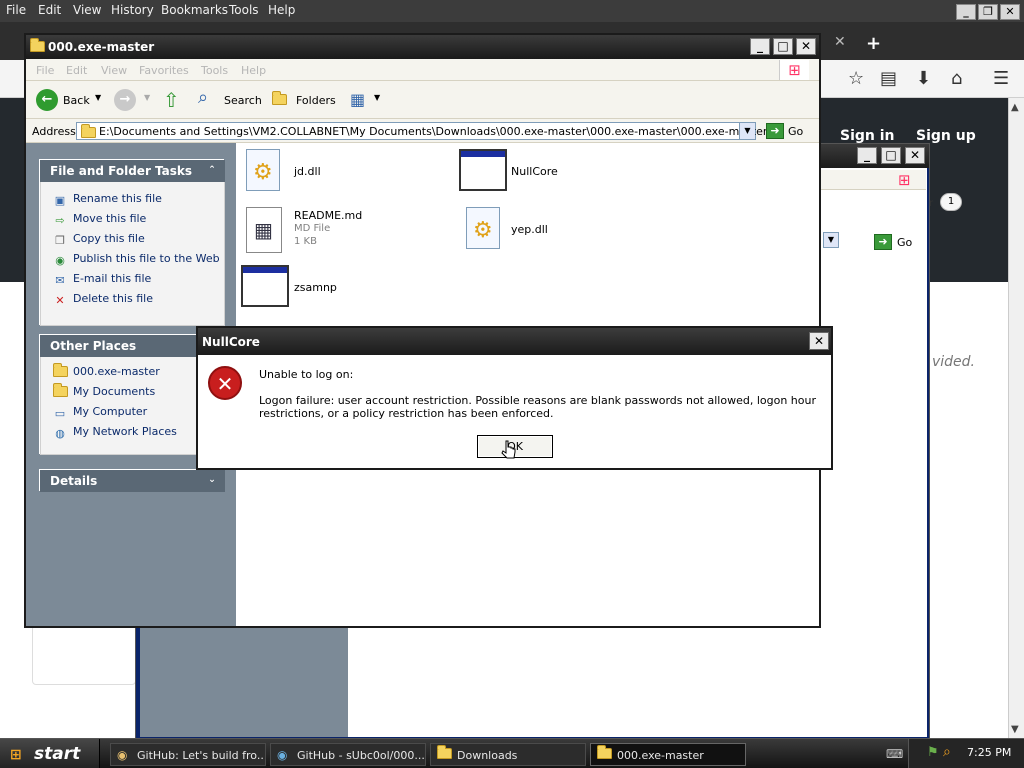 Image resolution: width=1024 pixels, height=768 pixels. I want to click on hamburger-menu-icon: ☰, so click(1001, 78).